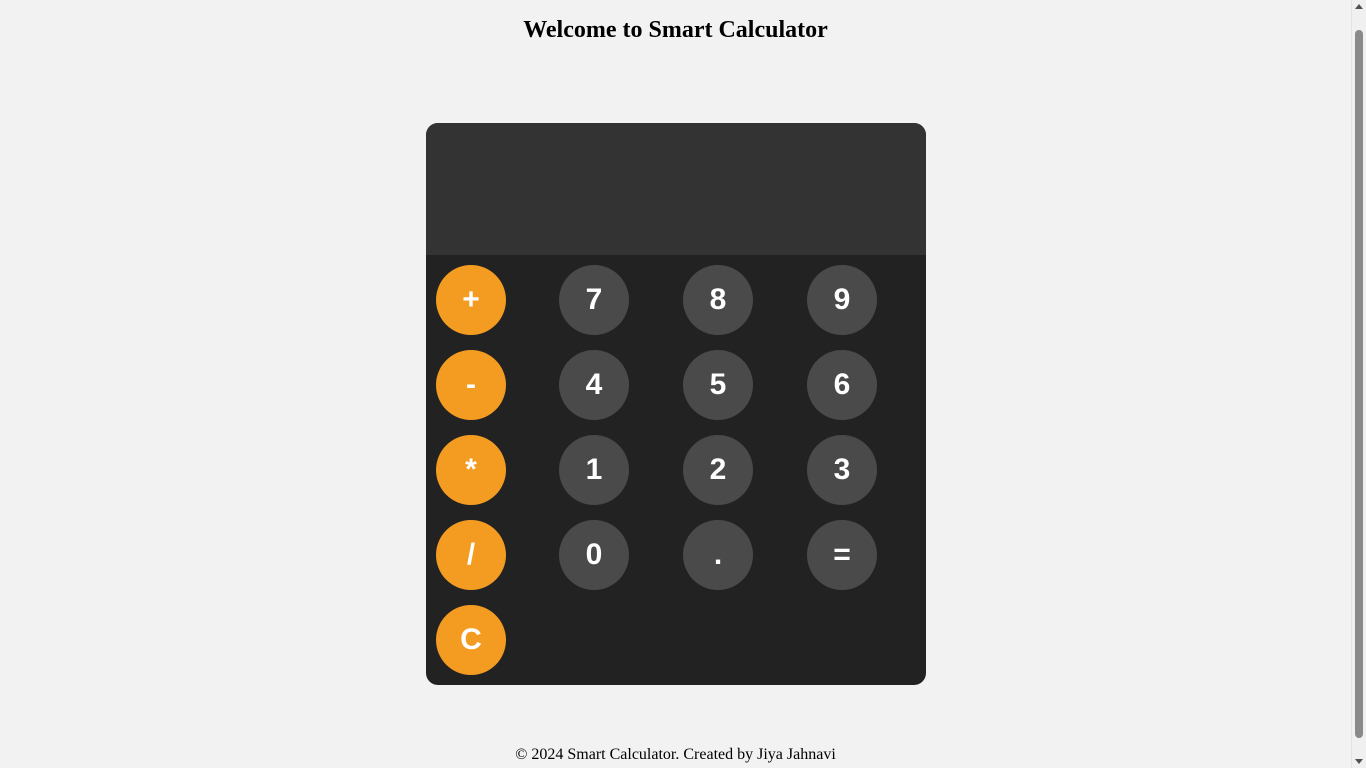 The width and height of the screenshot is (1366, 768). I want to click on plus-button: +, so click(471, 300).